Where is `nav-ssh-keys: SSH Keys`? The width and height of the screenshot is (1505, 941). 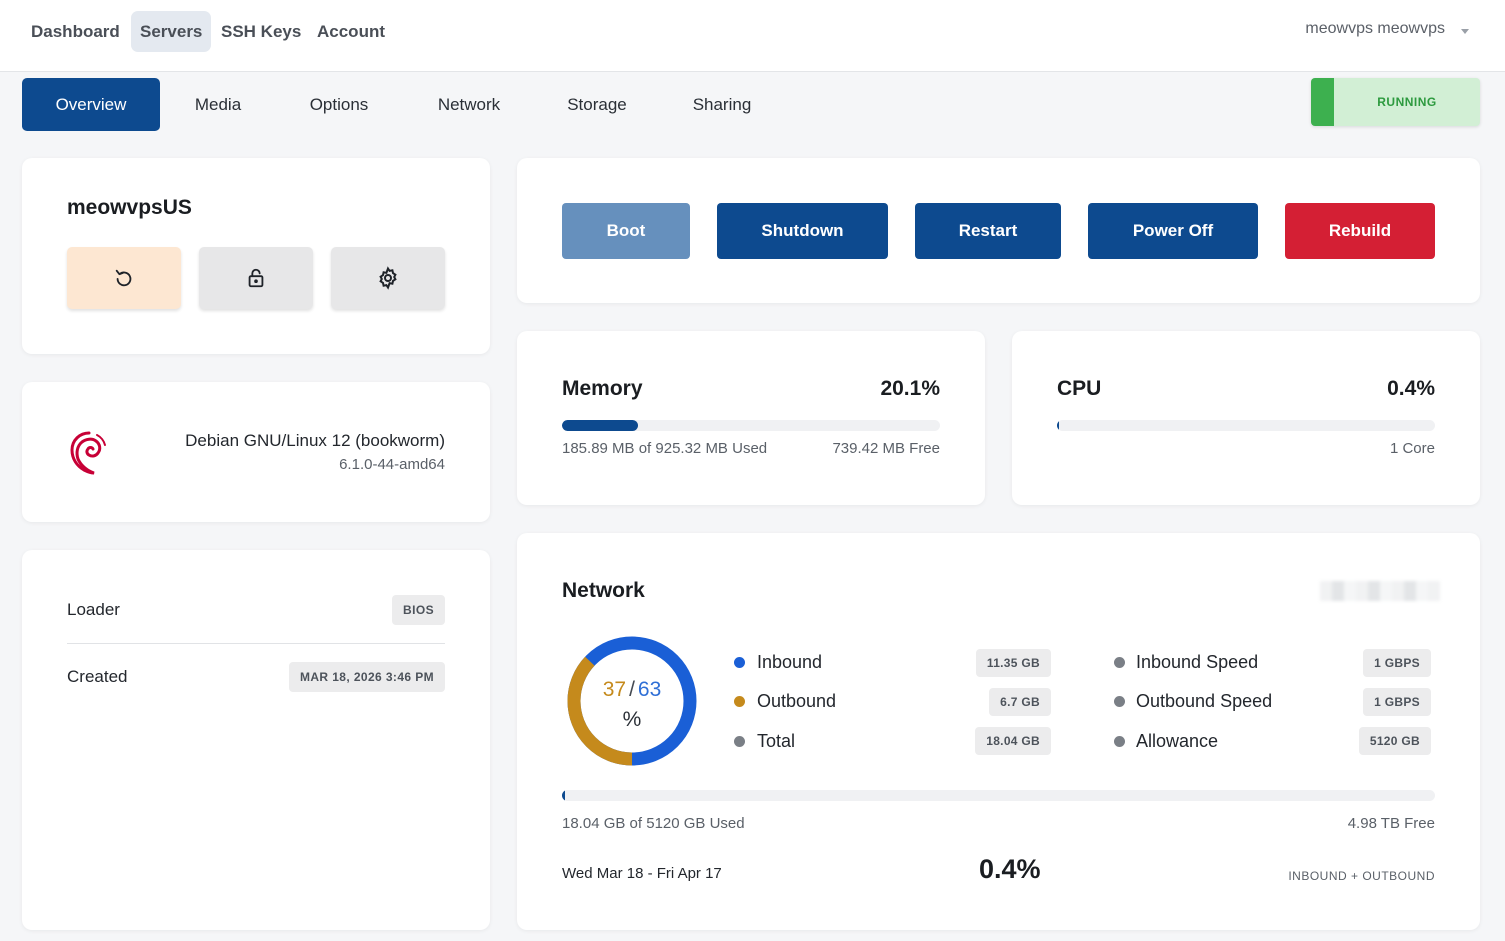
nav-ssh-keys: SSH Keys is located at coordinates (261, 31).